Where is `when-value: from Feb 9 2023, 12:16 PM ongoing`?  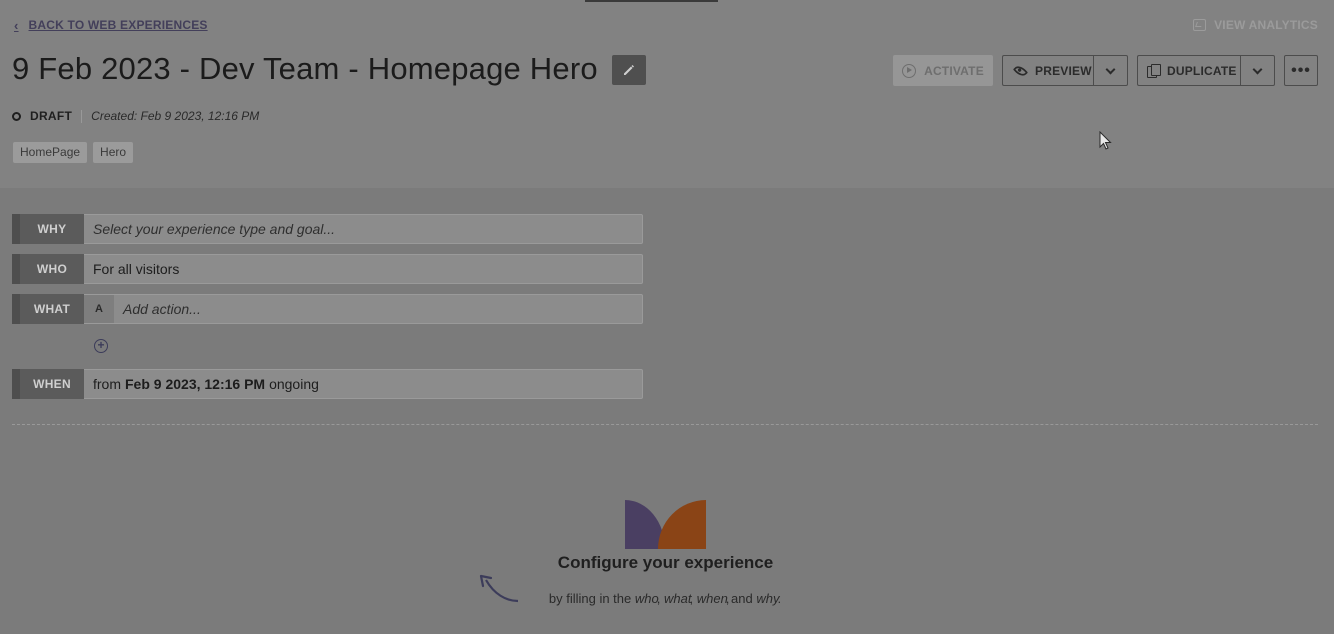 when-value: from Feb 9 2023, 12:16 PM ongoing is located at coordinates (363, 384).